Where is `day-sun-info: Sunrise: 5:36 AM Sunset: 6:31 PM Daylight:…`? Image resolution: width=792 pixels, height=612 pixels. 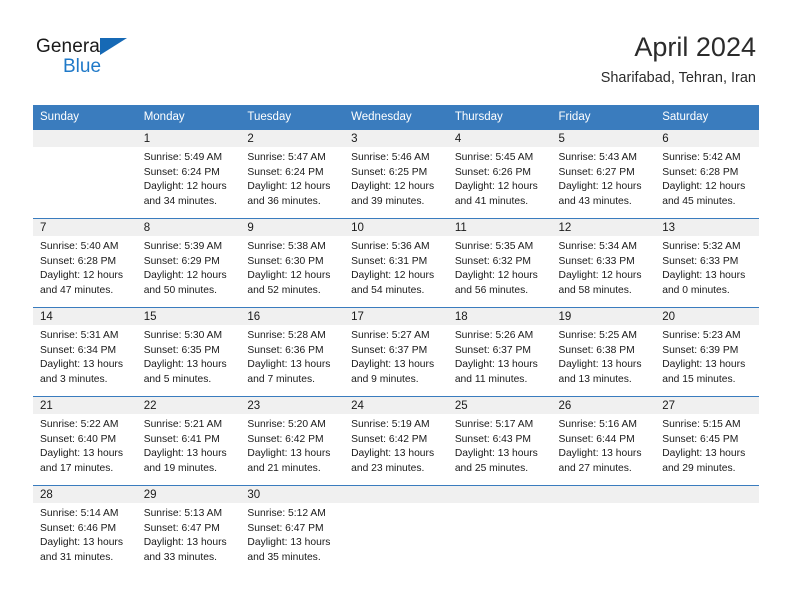 day-sun-info: Sunrise: 5:36 AM Sunset: 6:31 PM Daylight:… is located at coordinates (396, 267).